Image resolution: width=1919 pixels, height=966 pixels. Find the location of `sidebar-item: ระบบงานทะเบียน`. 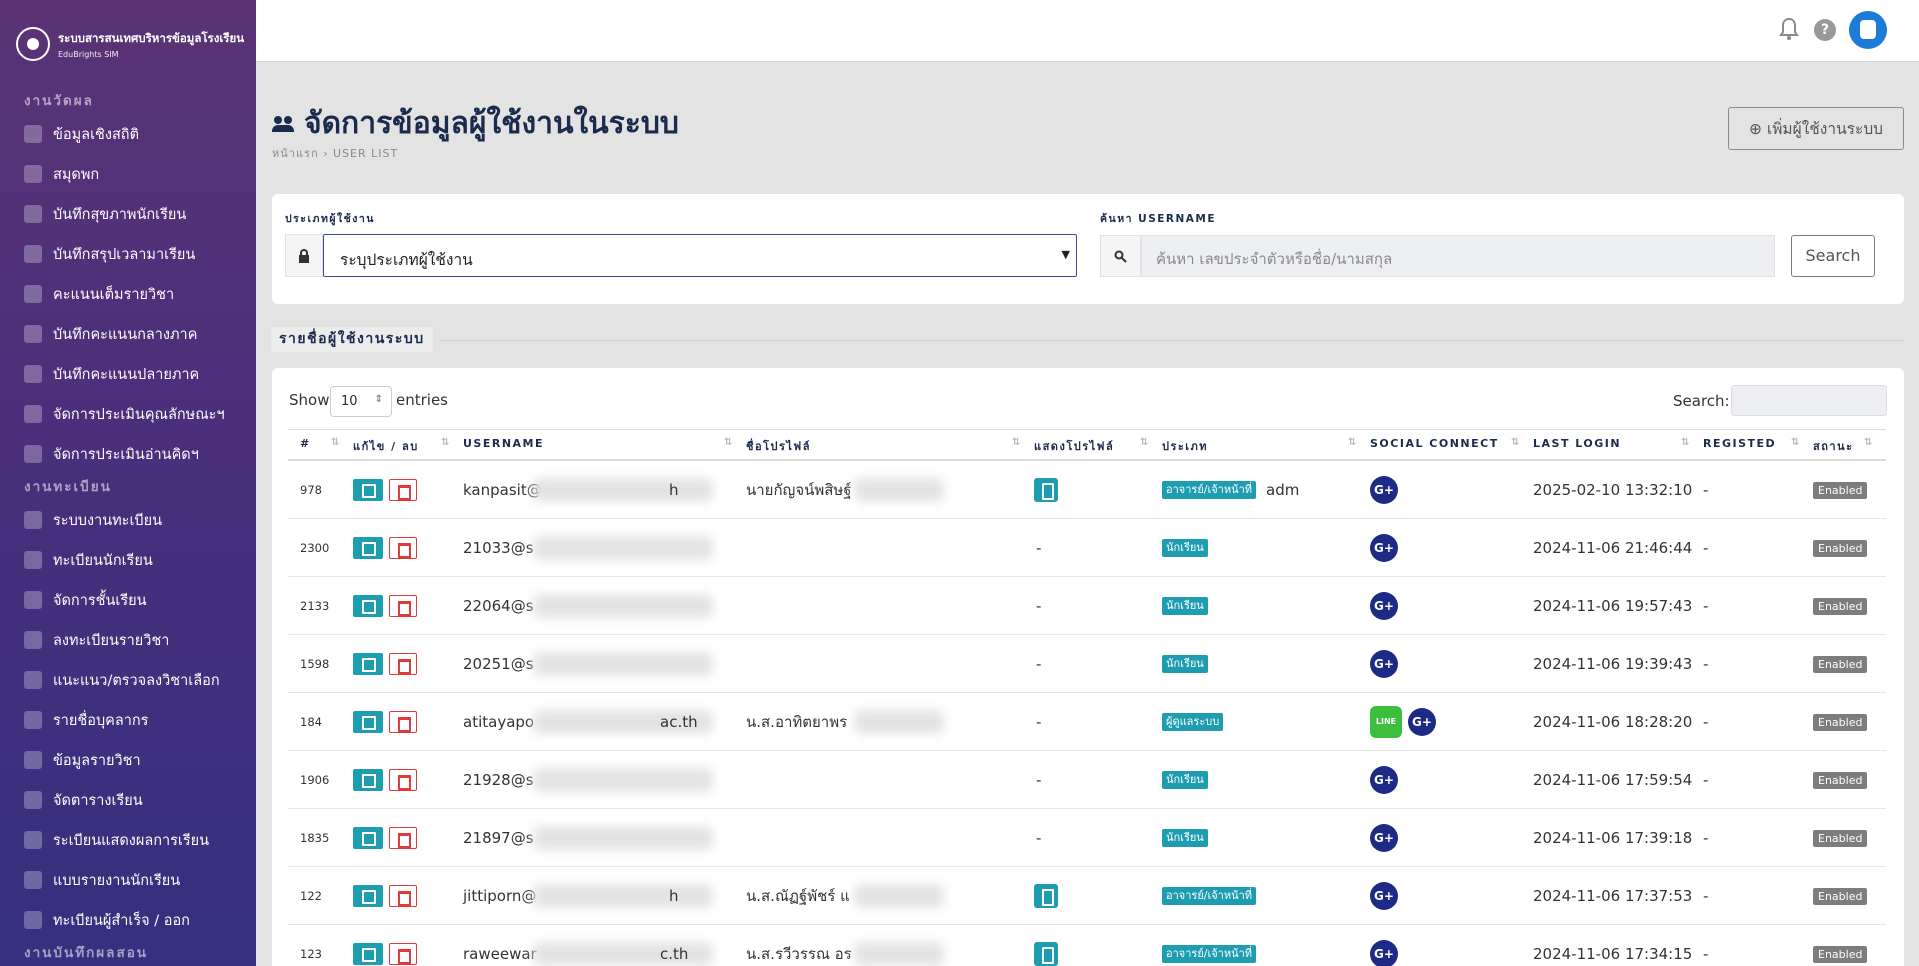

sidebar-item: ระบบงานทะเบียน is located at coordinates (128, 520).